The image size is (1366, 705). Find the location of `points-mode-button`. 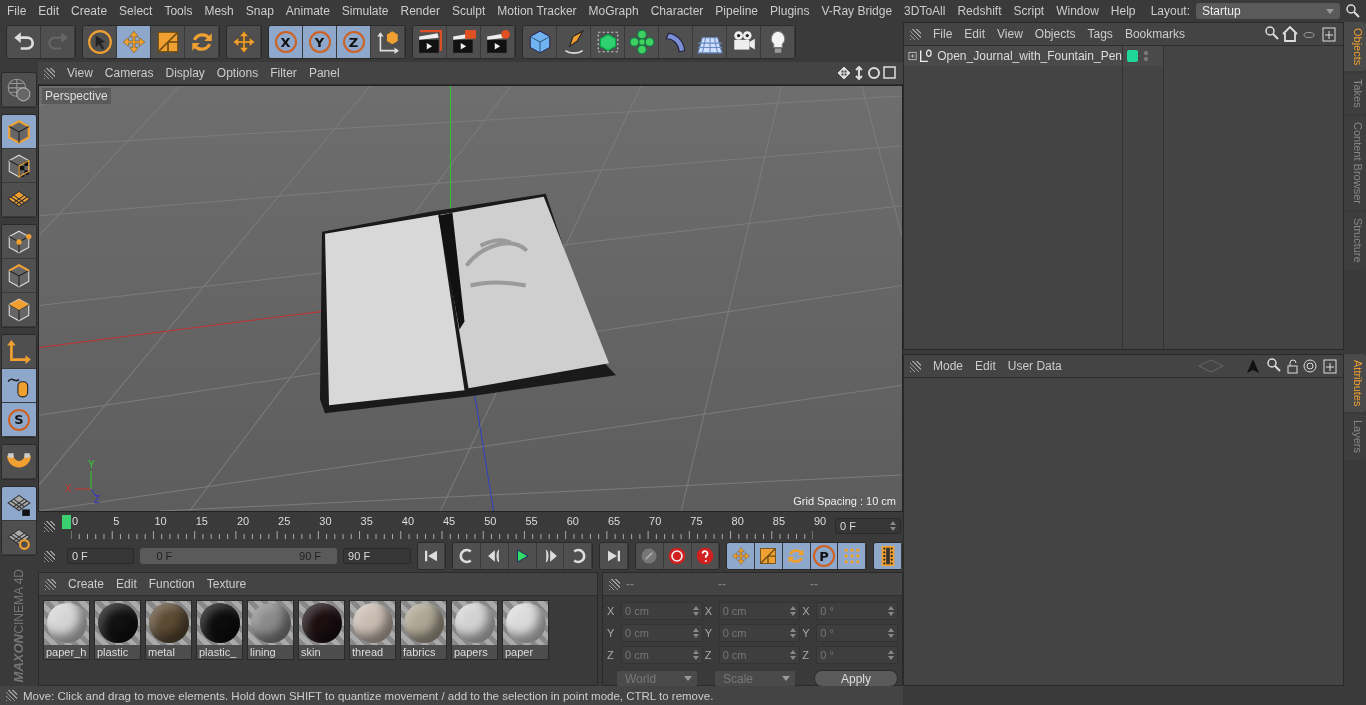

points-mode-button is located at coordinates (19, 242).